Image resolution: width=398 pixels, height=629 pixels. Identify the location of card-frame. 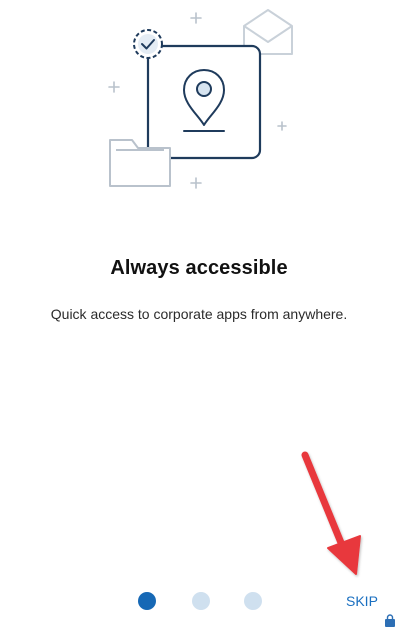
(204, 102).